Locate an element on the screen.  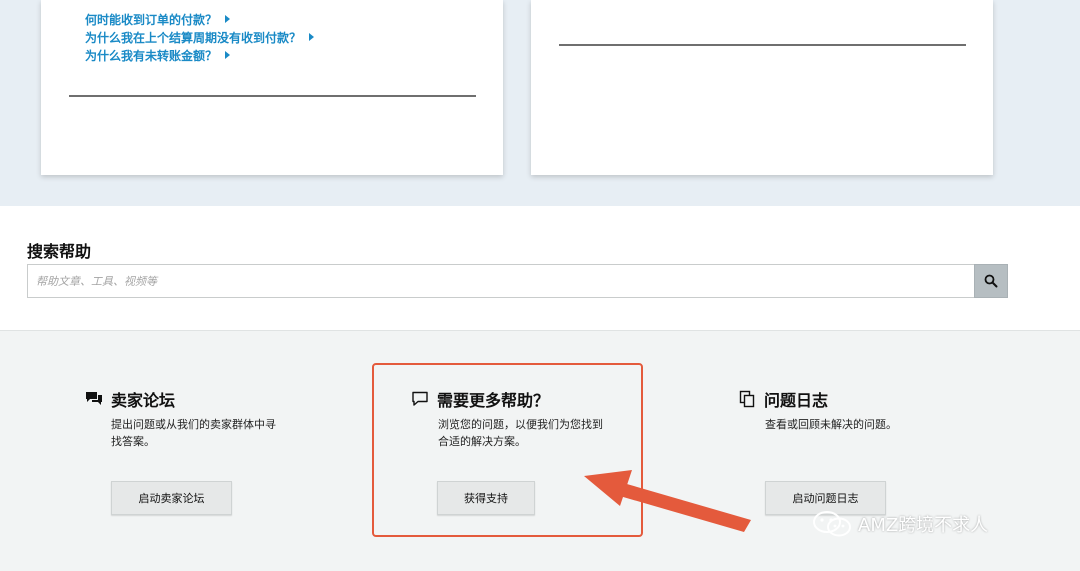
seller-forums-desc: 提出问题或从我们的卖家群体中寻 找答案。 is located at coordinates (211, 433).